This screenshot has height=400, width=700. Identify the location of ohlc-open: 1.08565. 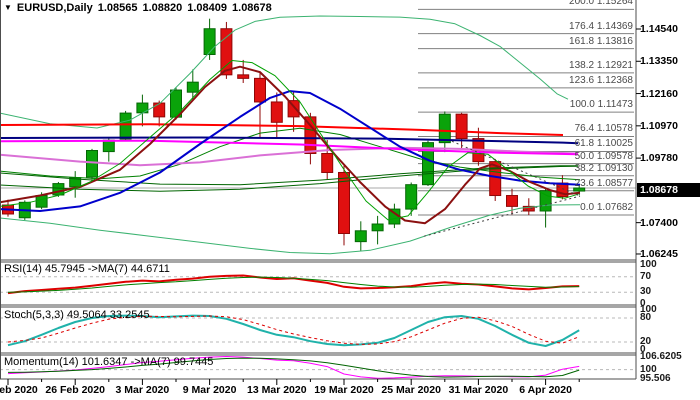
(117, 8).